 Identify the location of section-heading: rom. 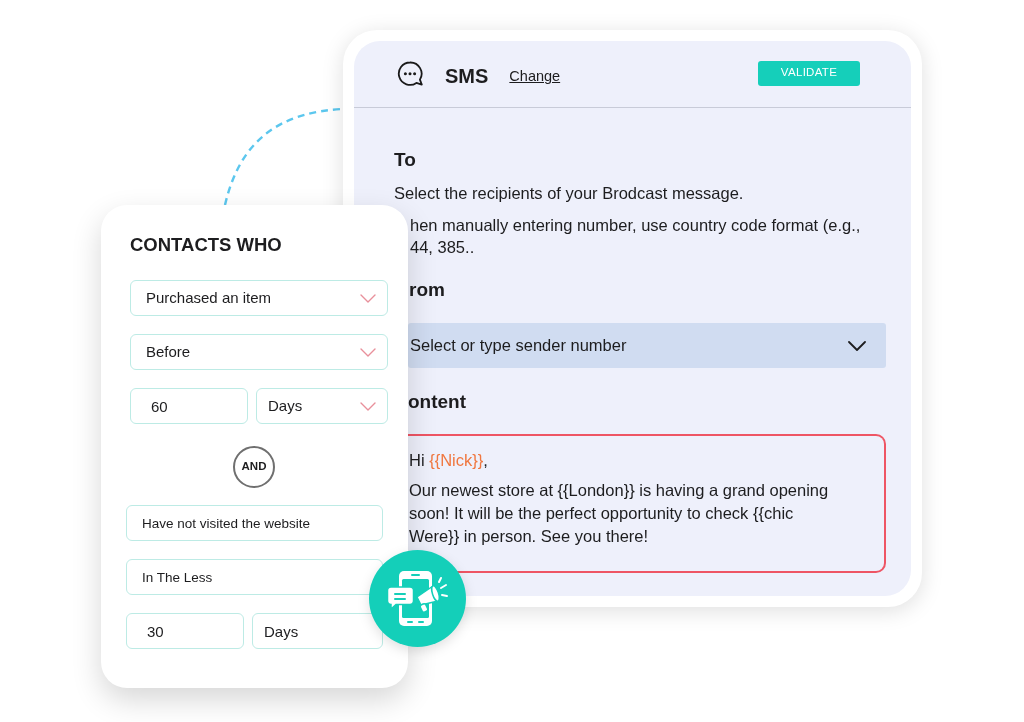
(427, 290).